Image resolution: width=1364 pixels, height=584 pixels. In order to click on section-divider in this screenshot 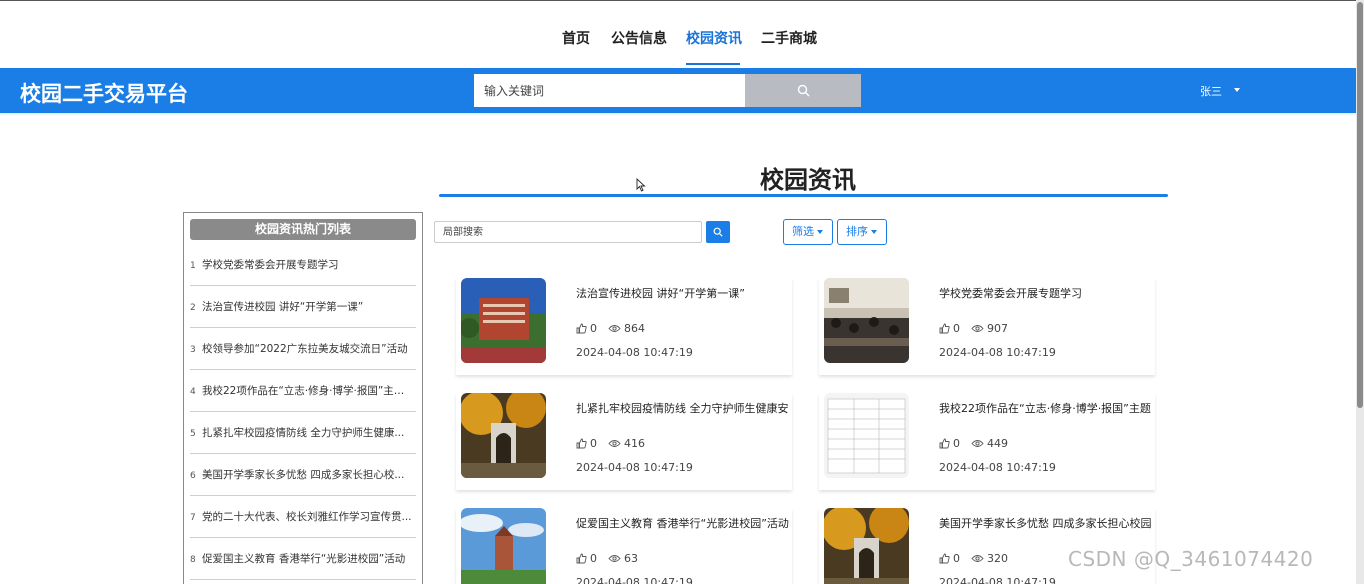, I will do `click(803, 195)`.